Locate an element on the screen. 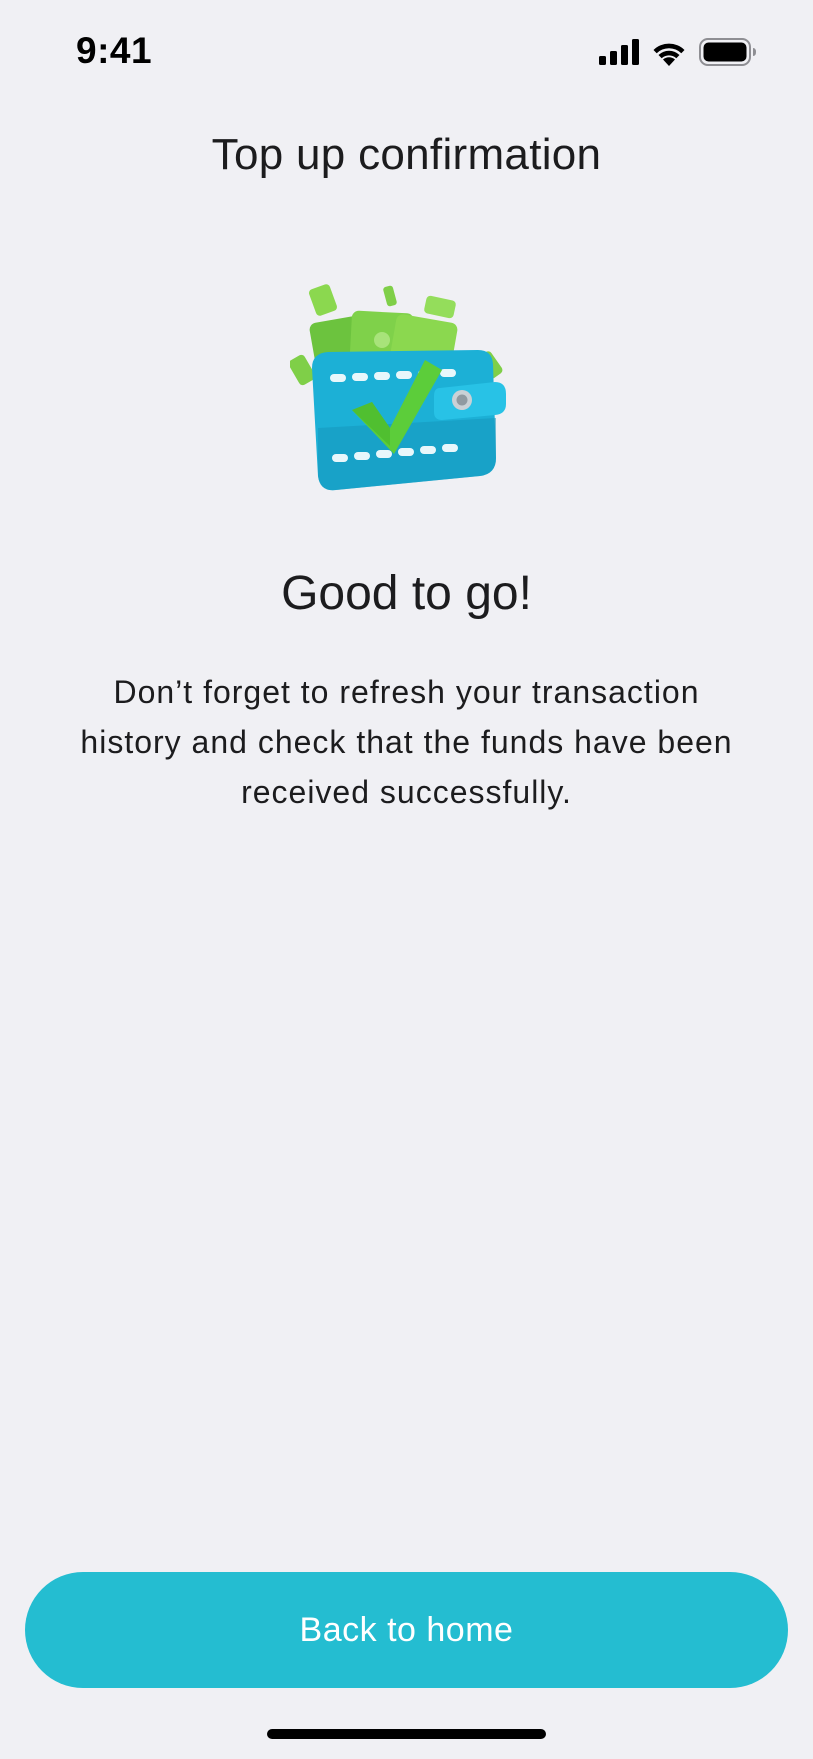  wifi-icon is located at coordinates (669, 54).